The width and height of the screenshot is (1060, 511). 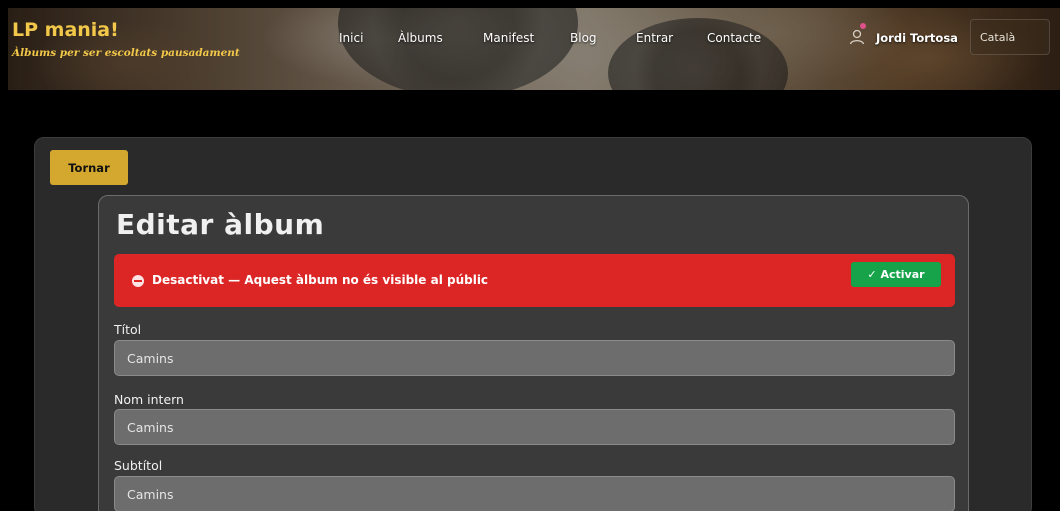 I want to click on nav-link-entrar: Entrar, so click(x=654, y=38).